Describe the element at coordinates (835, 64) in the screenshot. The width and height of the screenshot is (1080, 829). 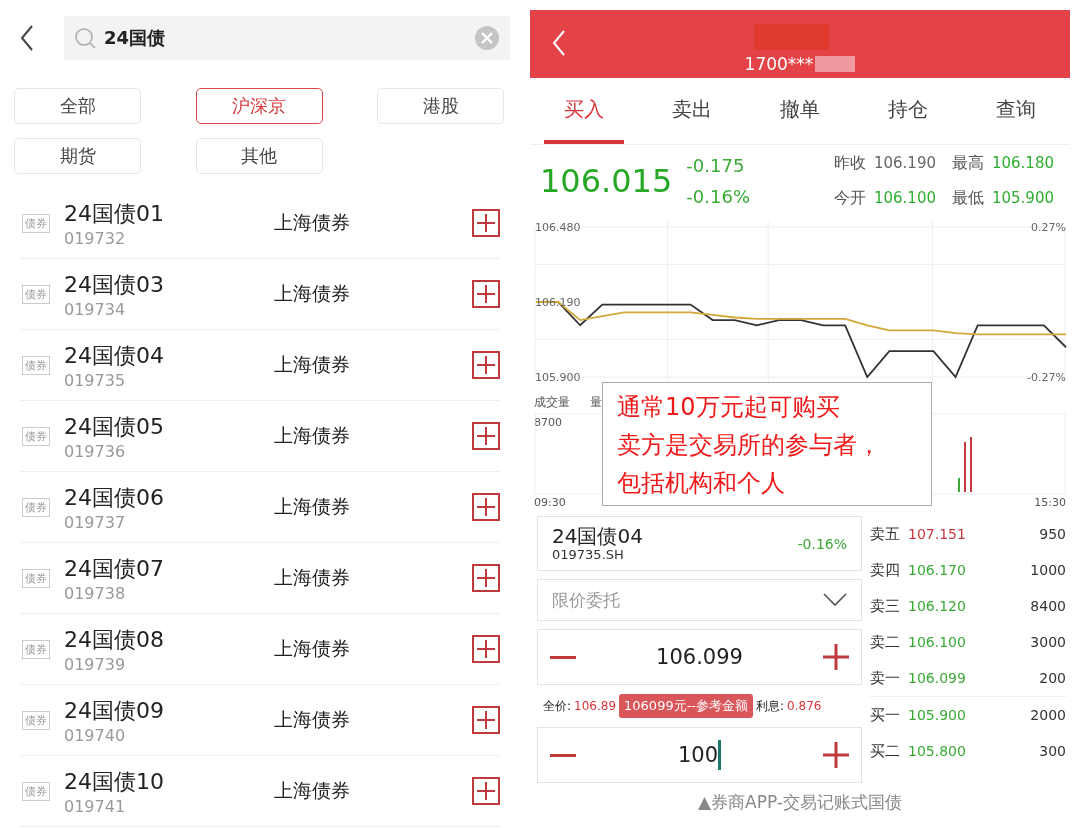
I see `pixelated-block` at that location.